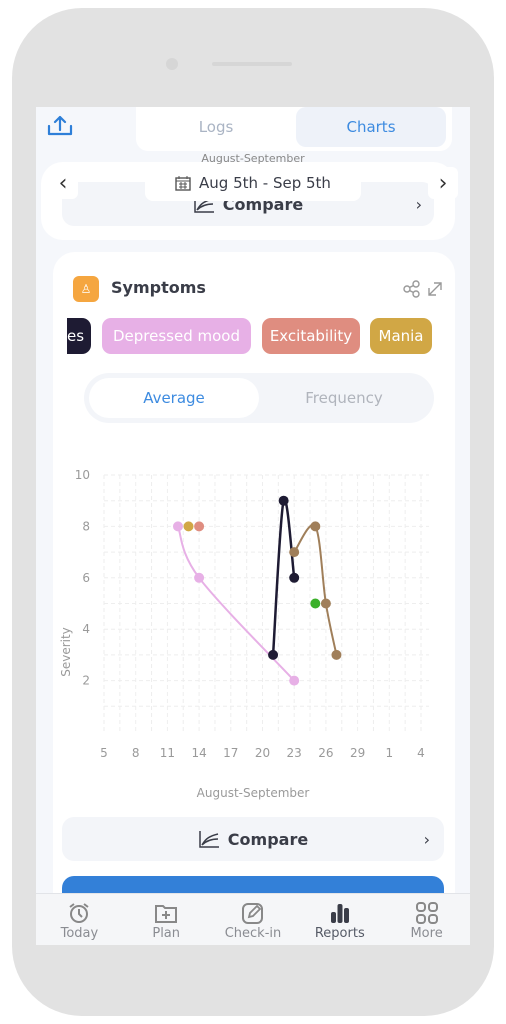 This screenshot has height=1024, width=506. What do you see at coordinates (389, 753) in the screenshot?
I see `x-tick-label: 1` at bounding box center [389, 753].